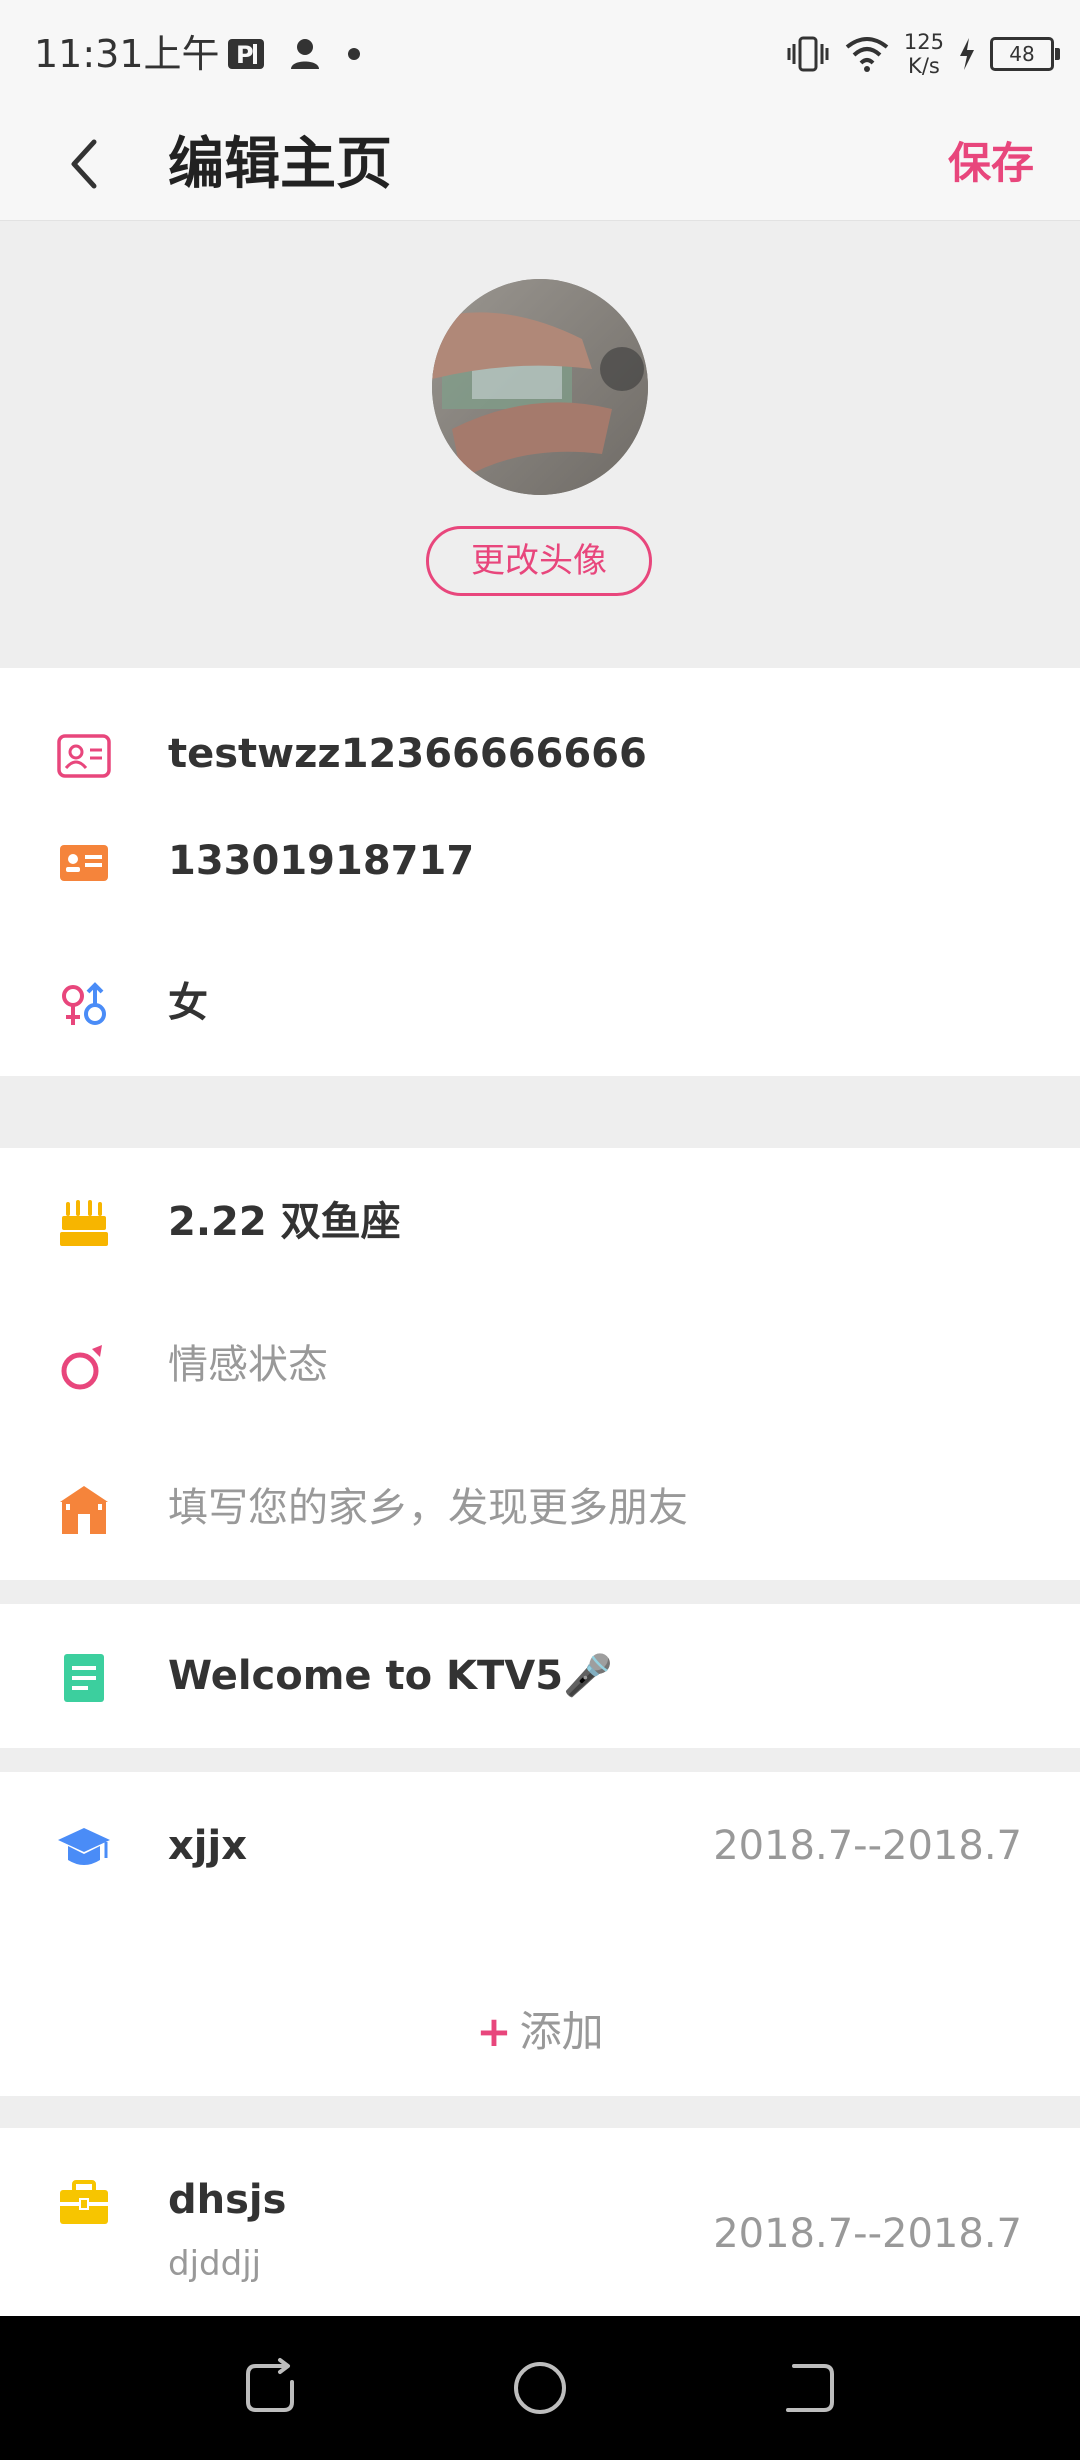 This screenshot has width=1080, height=2460. I want to click on network-speed-value: 125, so click(923, 42).